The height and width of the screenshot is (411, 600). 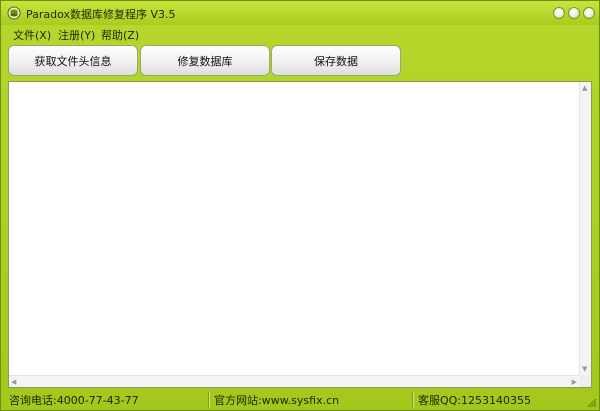 I want to click on horizontal-scrollbar: ◀ ▶, so click(x=294, y=381).